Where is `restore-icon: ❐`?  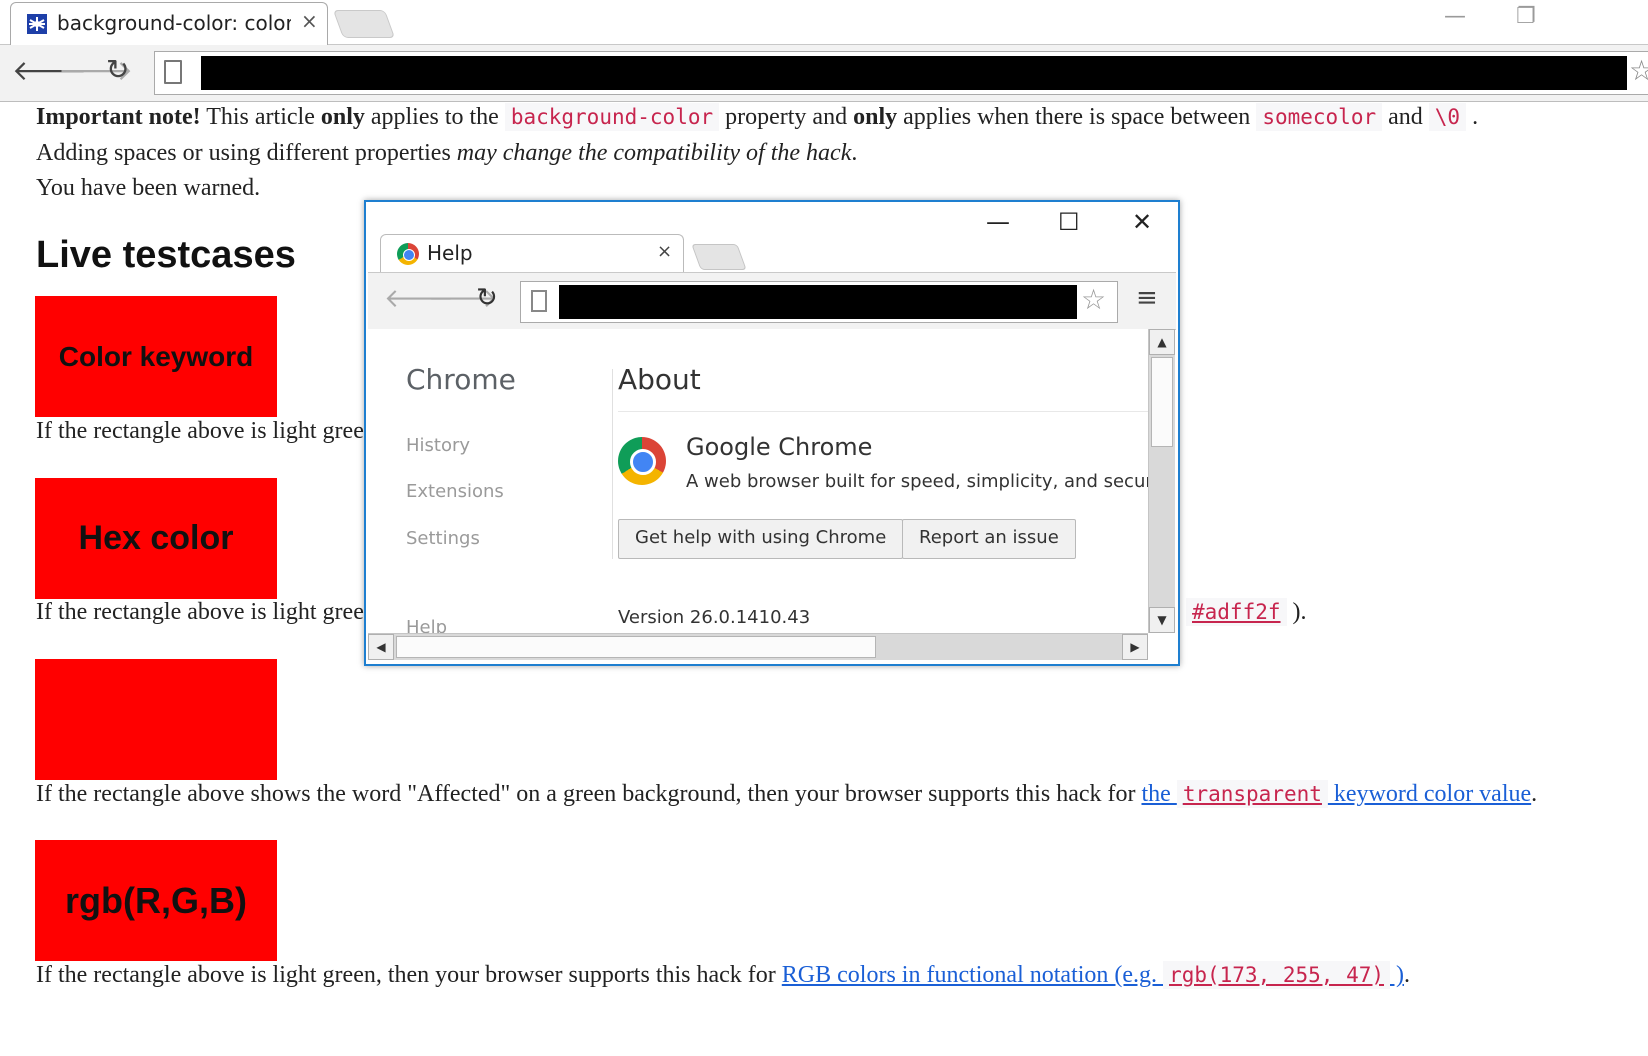
restore-icon: ❐ is located at coordinates (1526, 16).